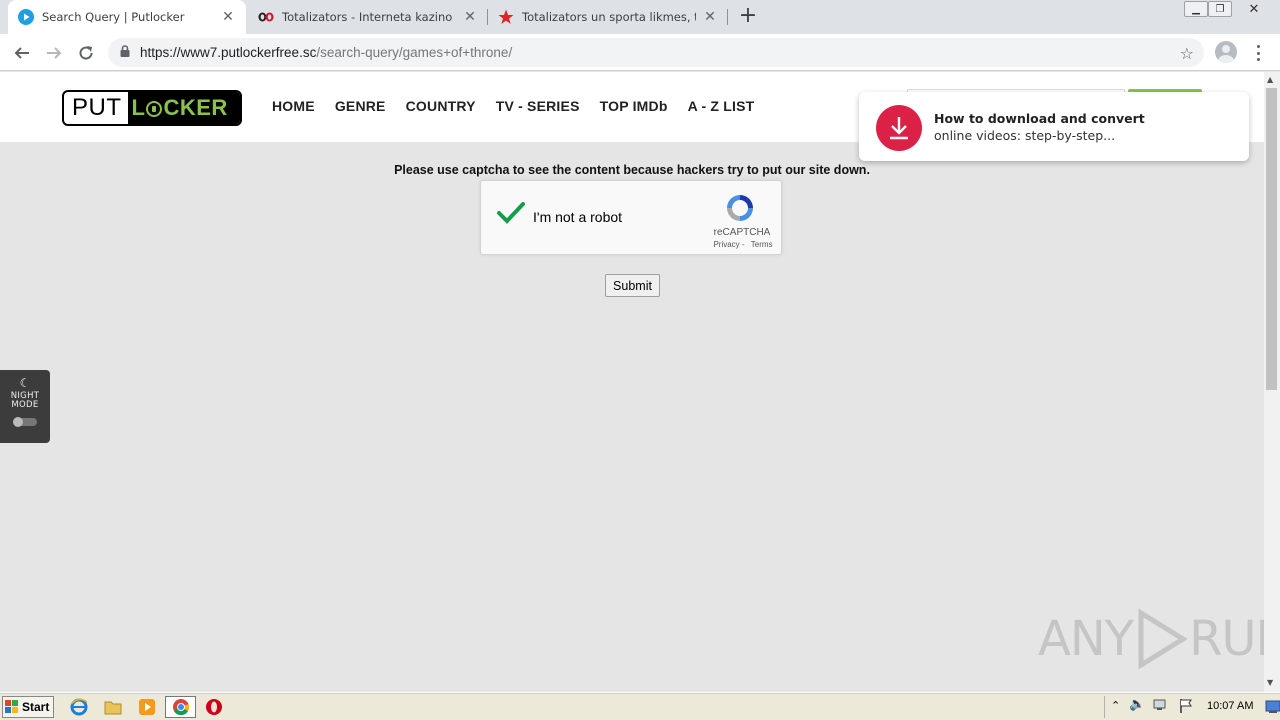 The image size is (1280, 720). What do you see at coordinates (36, 707) in the screenshot?
I see `start-label: Start` at bounding box center [36, 707].